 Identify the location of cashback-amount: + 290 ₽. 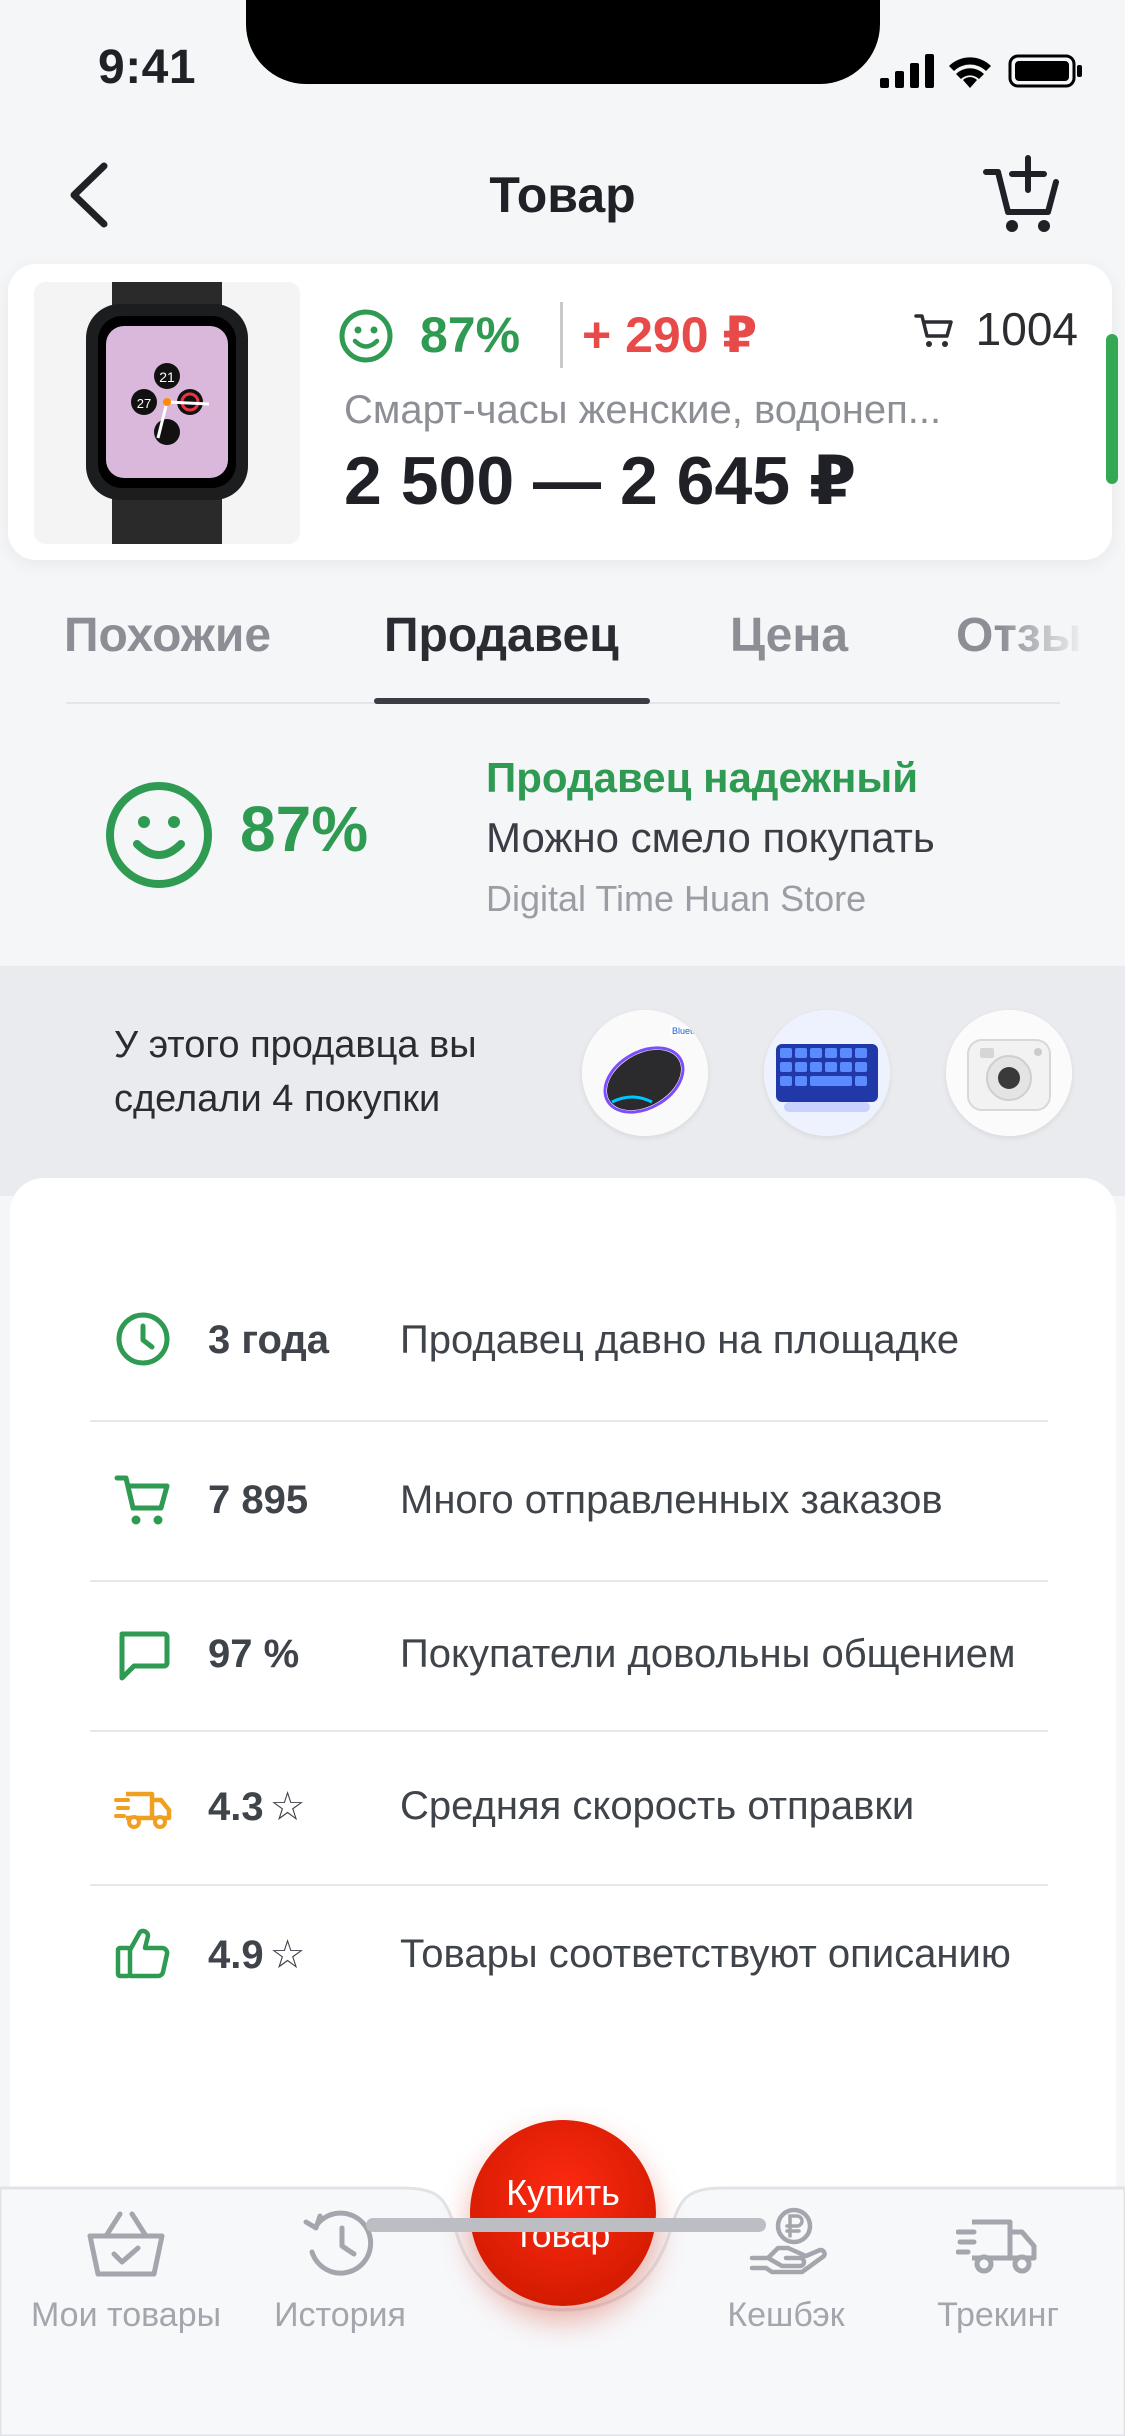
(670, 335).